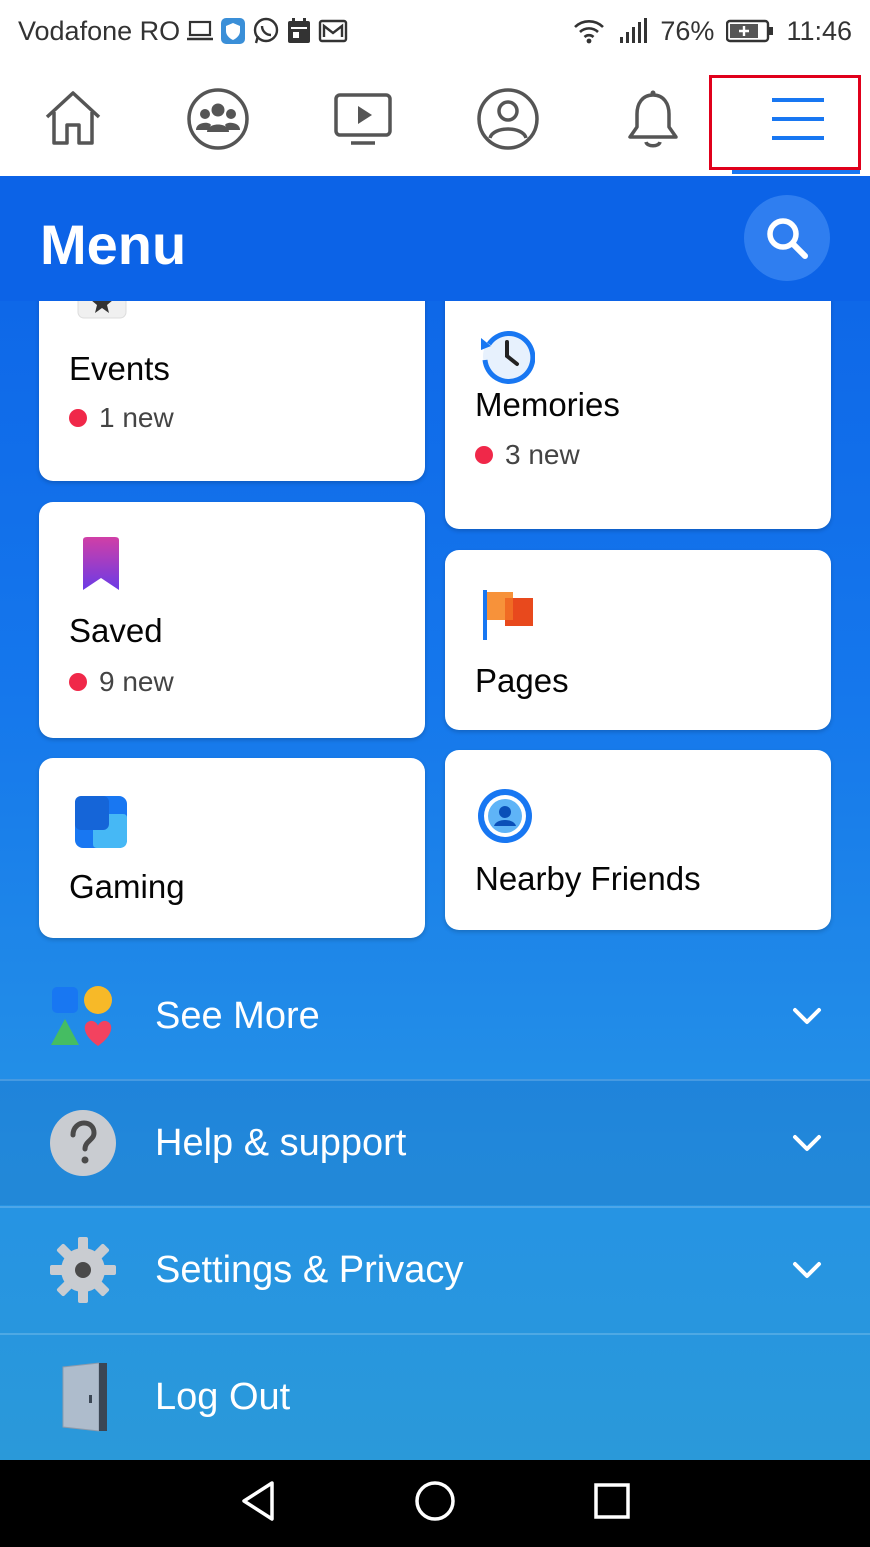 The image size is (870, 1547). I want to click on pages-flag-icon, so click(505, 616).